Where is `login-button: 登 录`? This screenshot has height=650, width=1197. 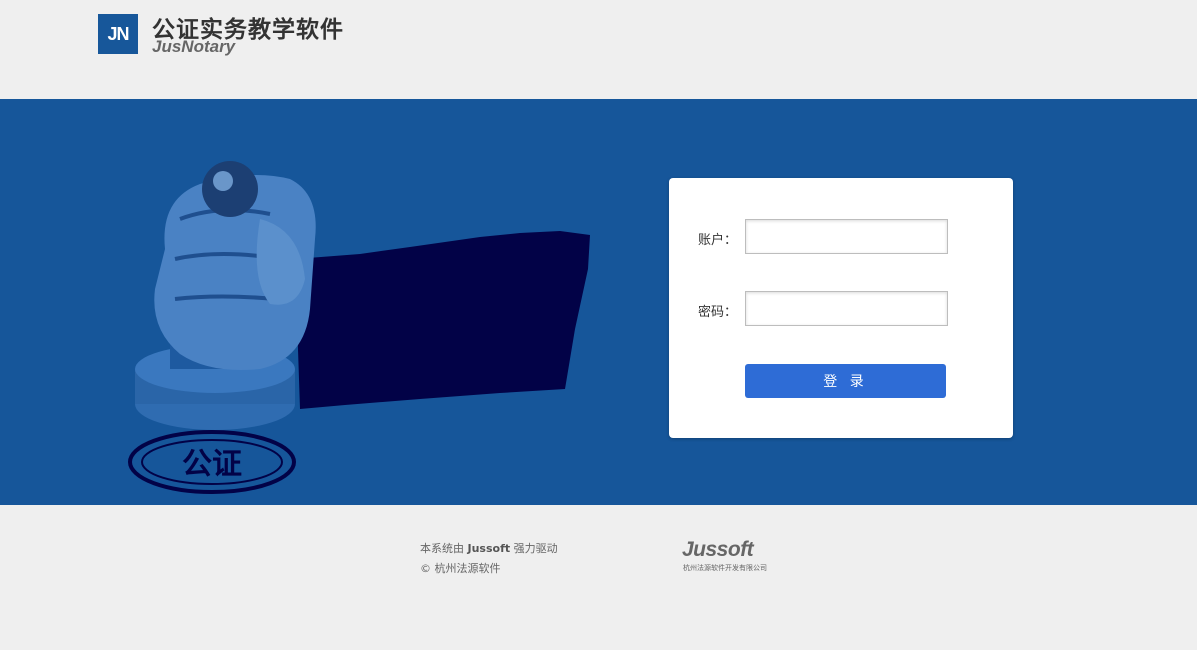 login-button: 登 录 is located at coordinates (845, 381).